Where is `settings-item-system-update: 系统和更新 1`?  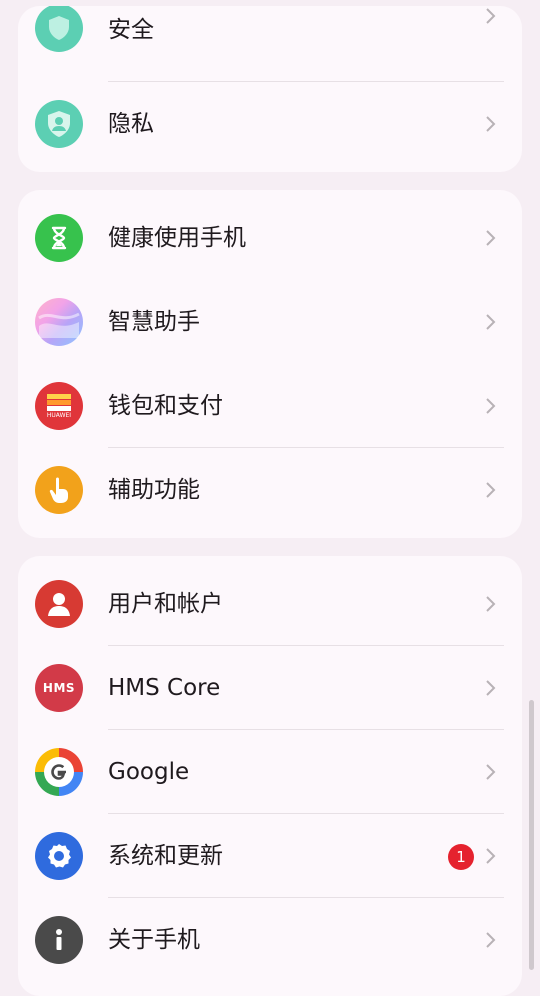
settings-item-system-update: 系统和更新 1 is located at coordinates (270, 856).